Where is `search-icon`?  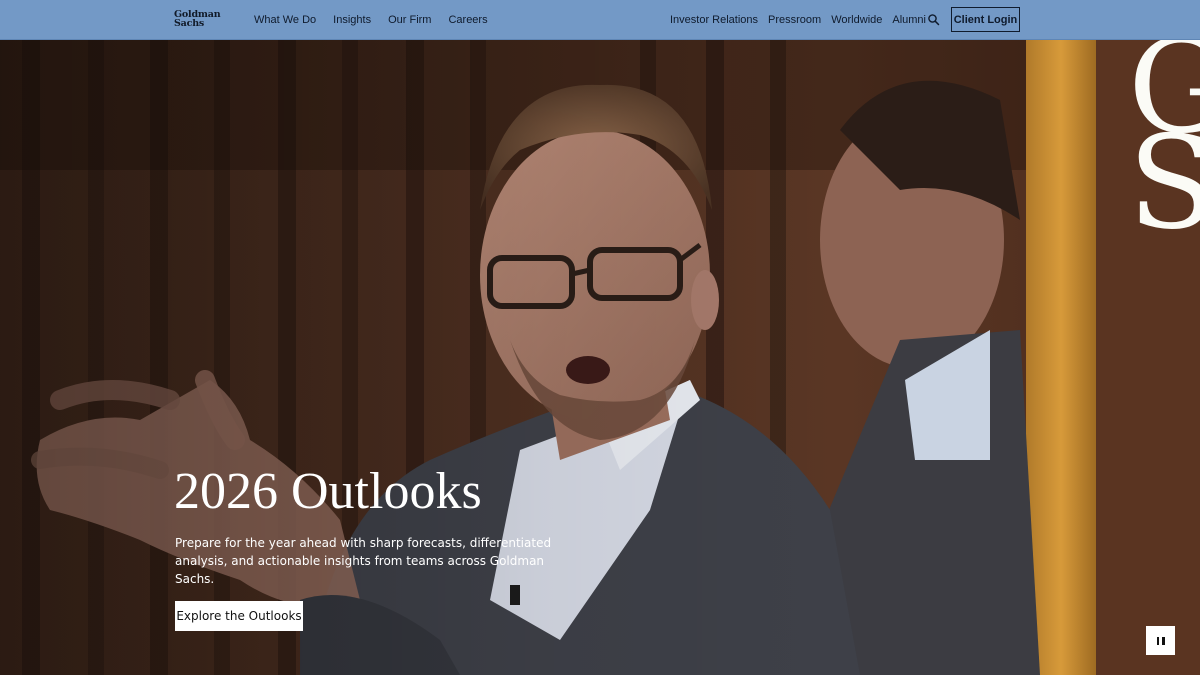 search-icon is located at coordinates (934, 20).